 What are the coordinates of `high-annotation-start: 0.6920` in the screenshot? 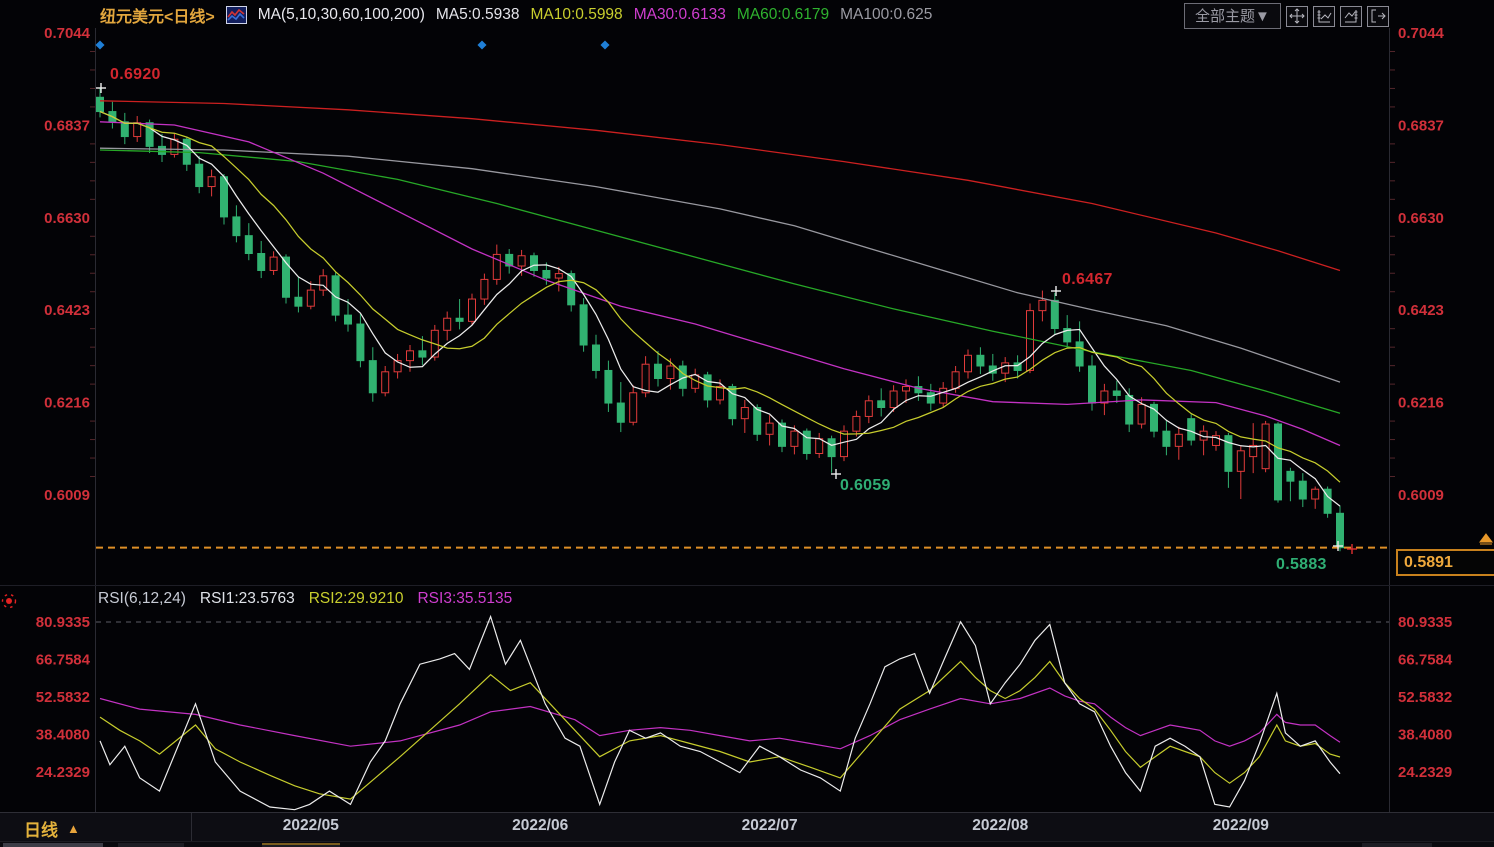 It's located at (135, 74).